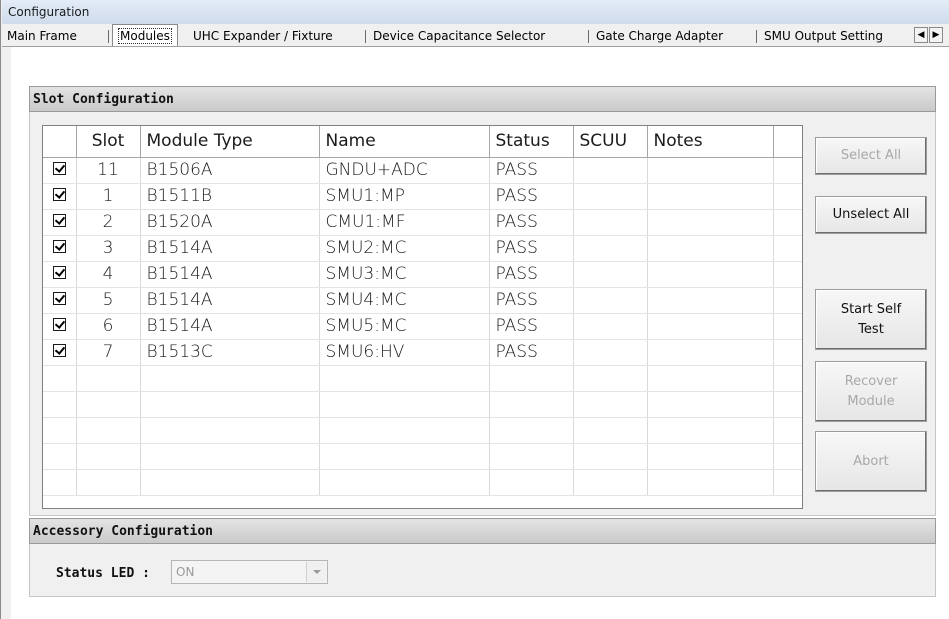 This screenshot has width=949, height=619. I want to click on table-row: 3 B1514A SMU2:MC PASS, so click(422, 248).